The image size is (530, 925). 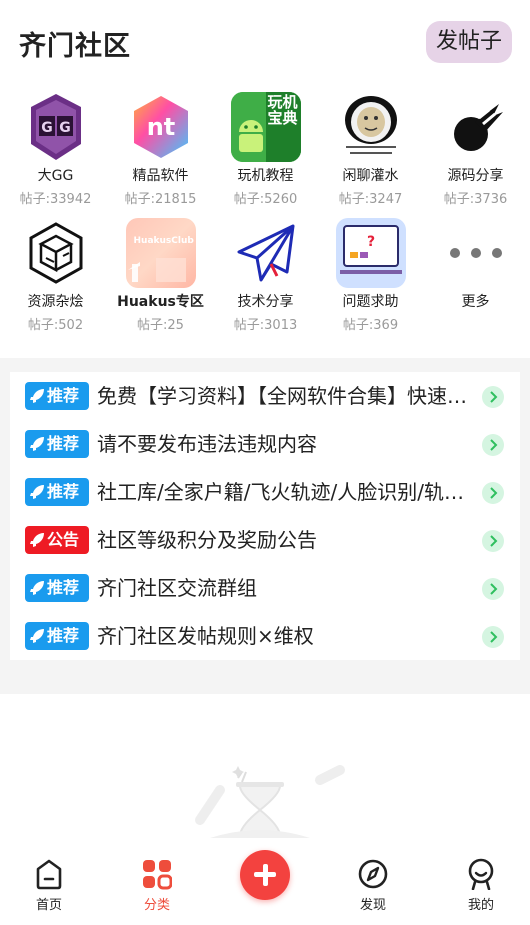 I want to click on category-item-resources: 资源杂烩 帖子:502, so click(x=55, y=275).